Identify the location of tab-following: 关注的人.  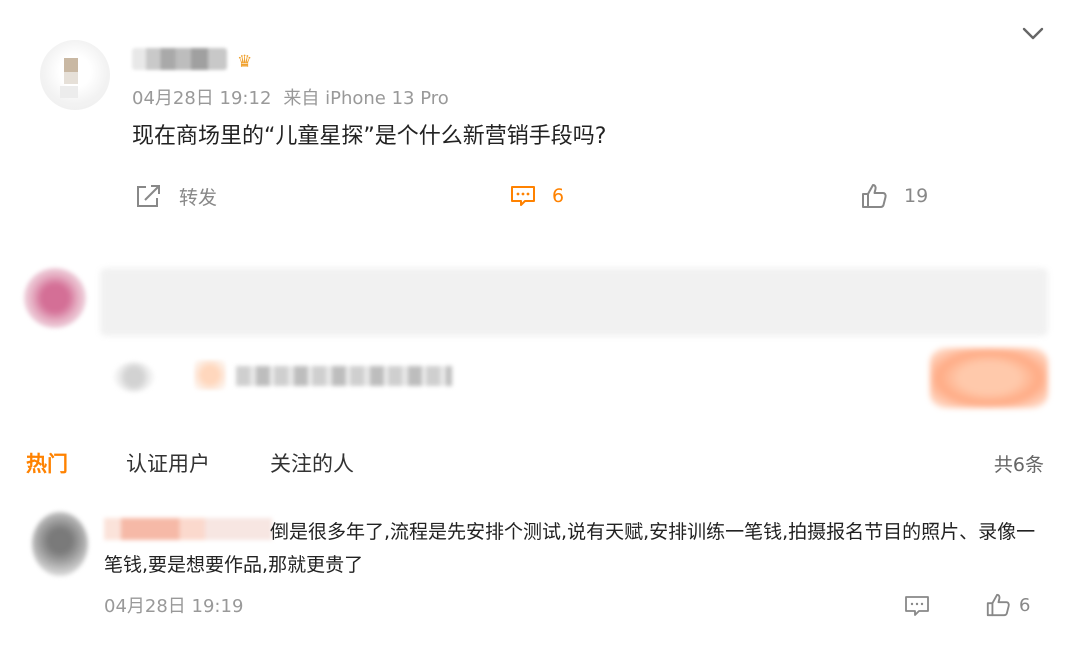
(312, 463).